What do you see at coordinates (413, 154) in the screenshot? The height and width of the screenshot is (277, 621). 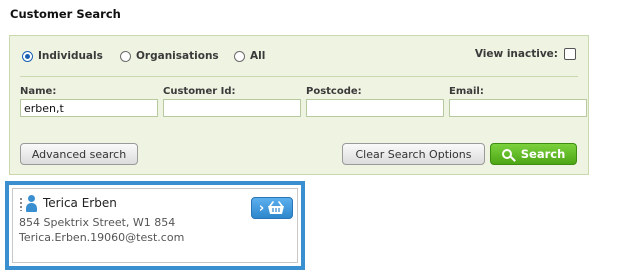 I see `clear-search-options-button: Clear Search Options` at bounding box center [413, 154].